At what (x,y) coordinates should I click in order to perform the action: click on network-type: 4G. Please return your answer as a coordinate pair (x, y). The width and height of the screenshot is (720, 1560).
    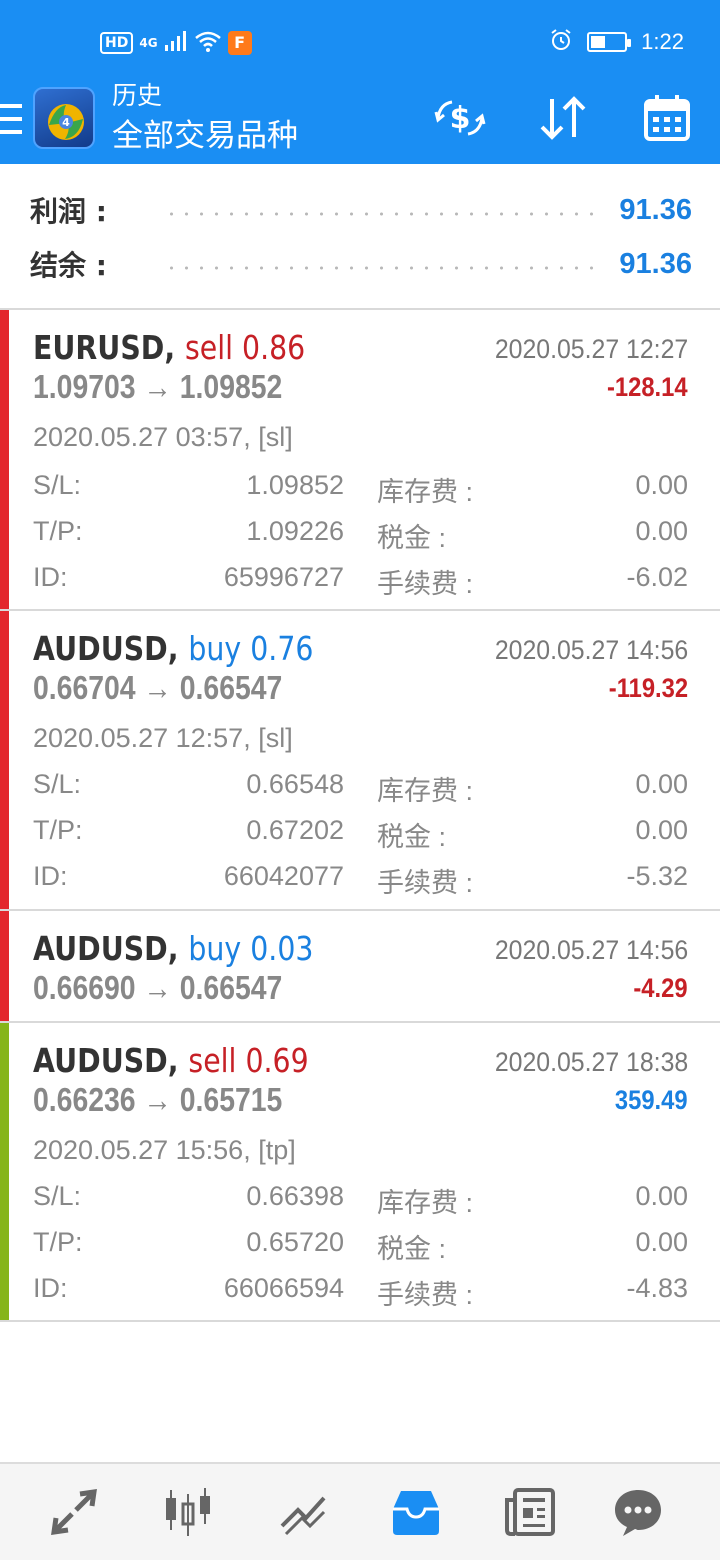
    Looking at the image, I should click on (148, 43).